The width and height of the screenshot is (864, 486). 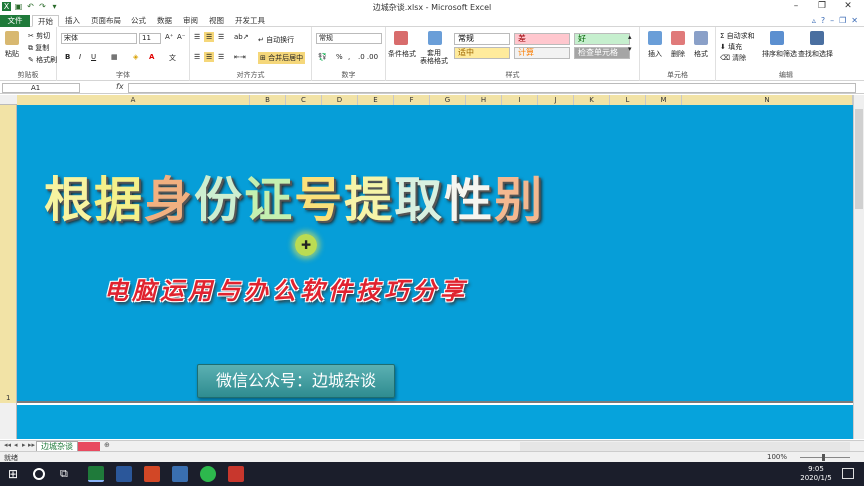 I want to click on font-size-select: 11, so click(x=150, y=38).